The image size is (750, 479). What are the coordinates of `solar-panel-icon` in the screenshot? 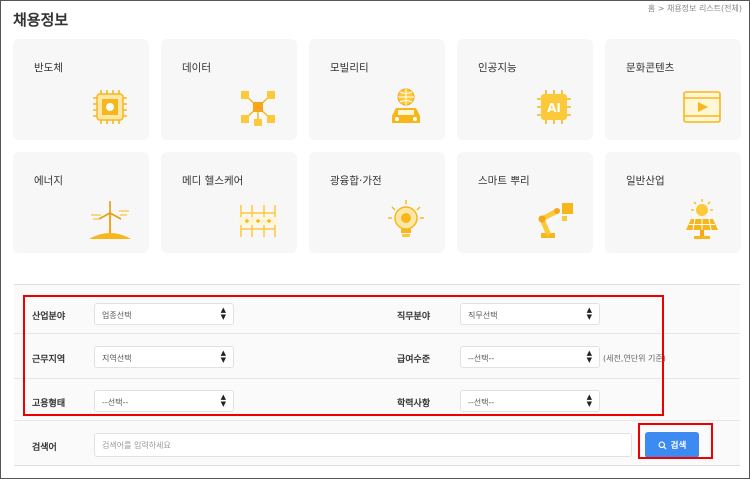 It's located at (702, 219).